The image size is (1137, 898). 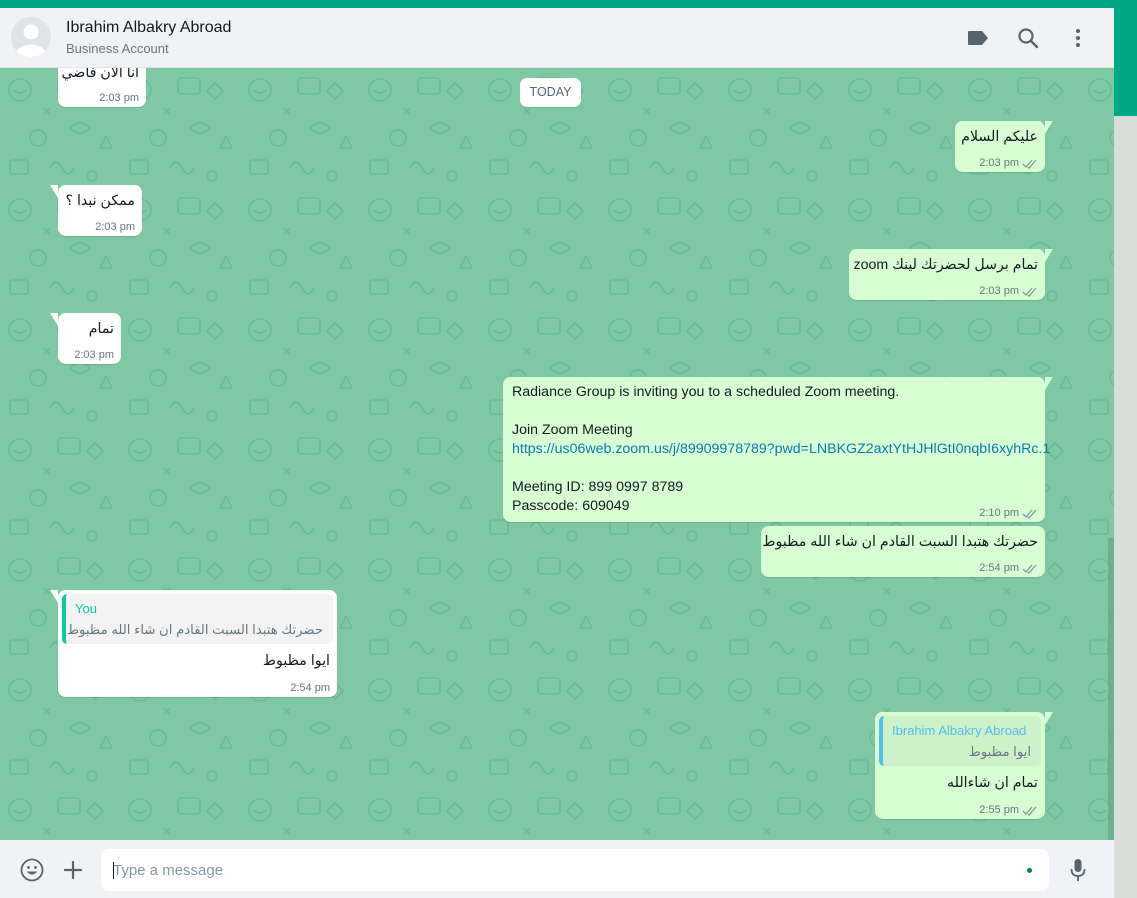 What do you see at coordinates (1004, 146) in the screenshot?
I see `message-outgoing: عليكم السلام 2:03 pm` at bounding box center [1004, 146].